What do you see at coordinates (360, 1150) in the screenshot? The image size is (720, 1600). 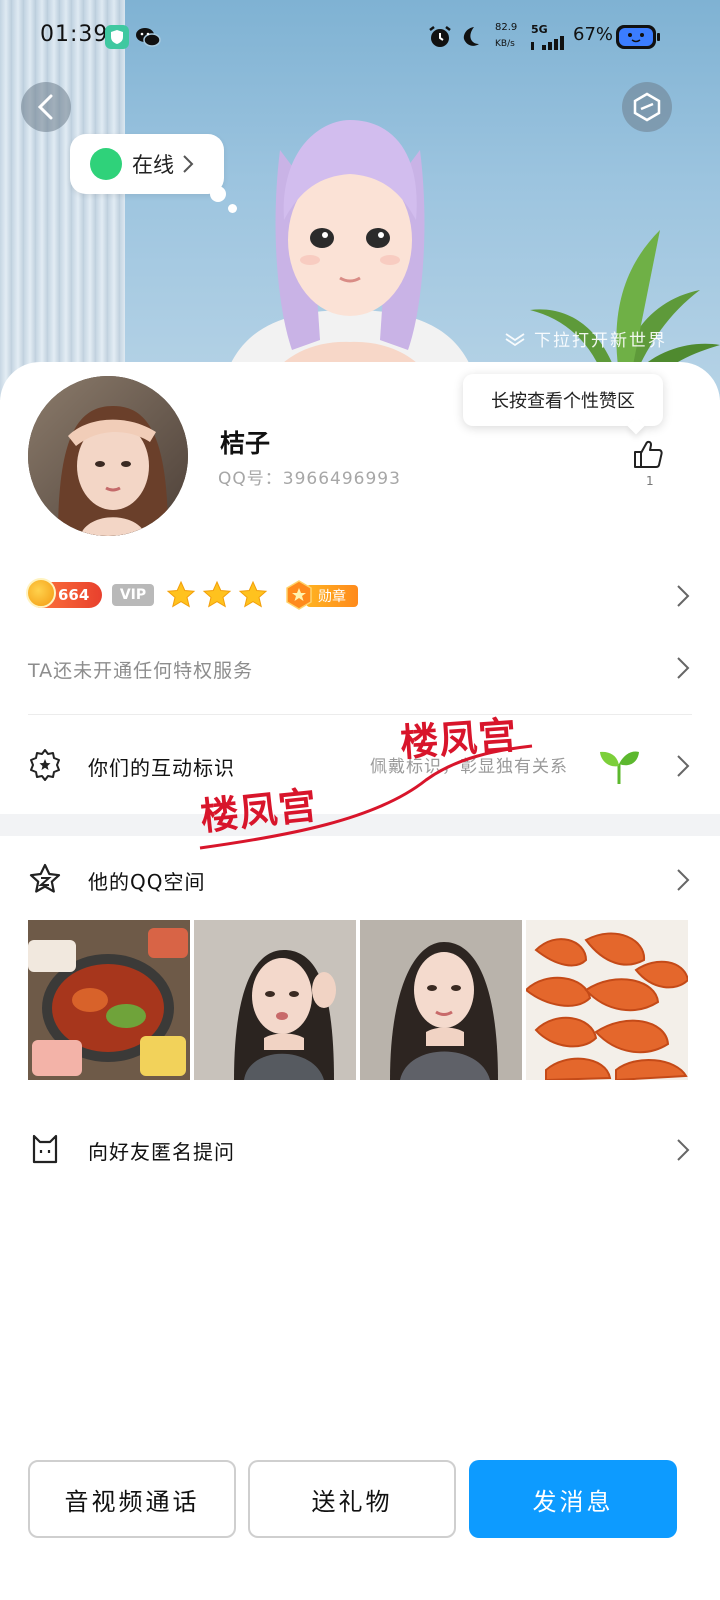 I see `anonymous-question-row: 向好友匿名提问` at bounding box center [360, 1150].